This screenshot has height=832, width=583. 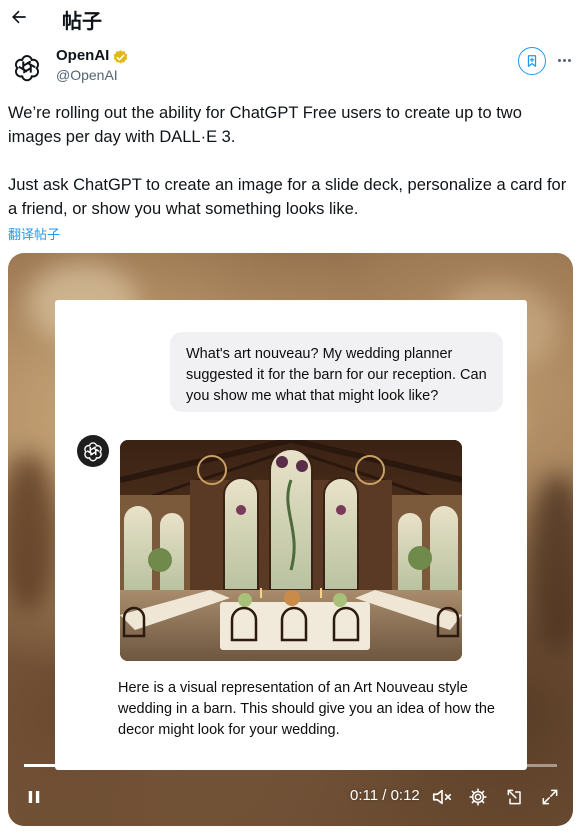 I want to click on verified-badge-icon, so click(x=120, y=57).